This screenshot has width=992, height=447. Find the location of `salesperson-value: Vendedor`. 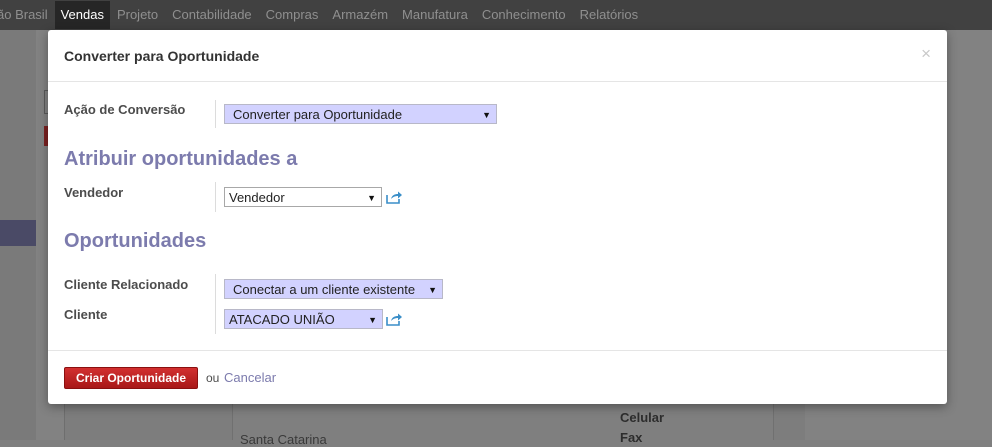

salesperson-value: Vendedor is located at coordinates (257, 197).